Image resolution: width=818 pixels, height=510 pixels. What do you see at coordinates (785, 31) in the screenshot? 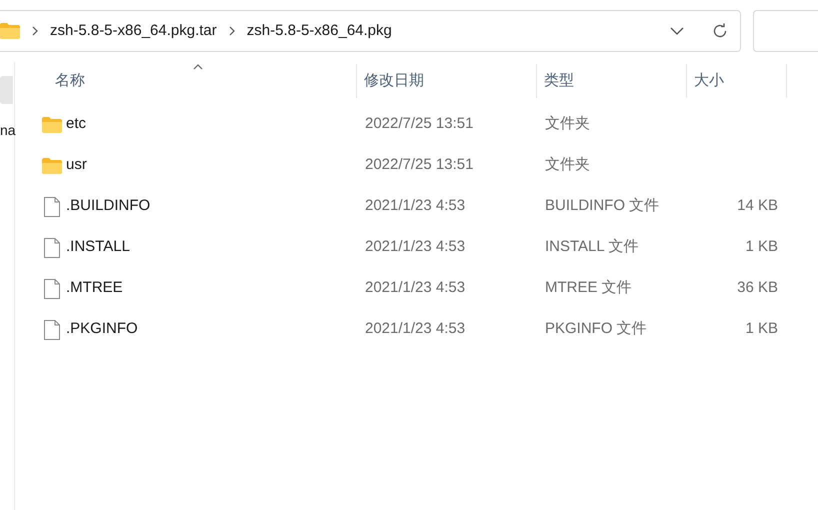
I see `search-field` at bounding box center [785, 31].